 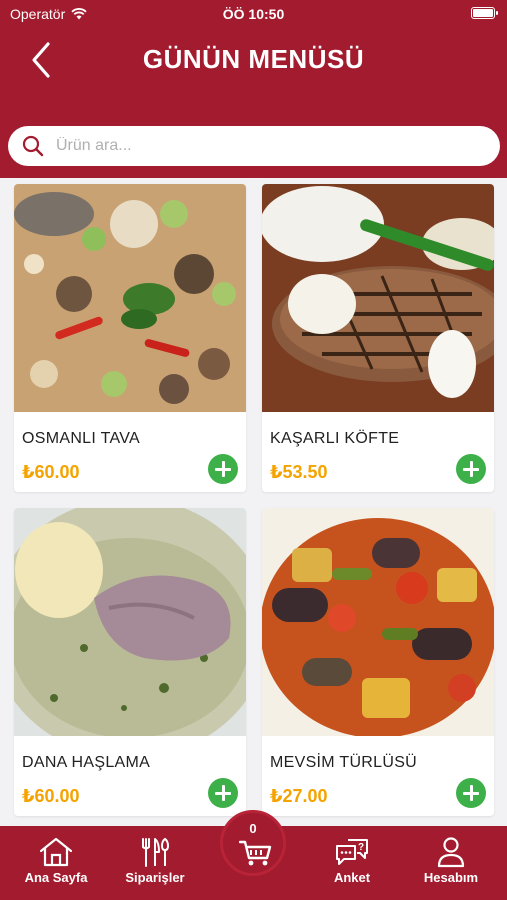 I want to click on status-time: ÖÖ 10:50, so click(x=253, y=14).